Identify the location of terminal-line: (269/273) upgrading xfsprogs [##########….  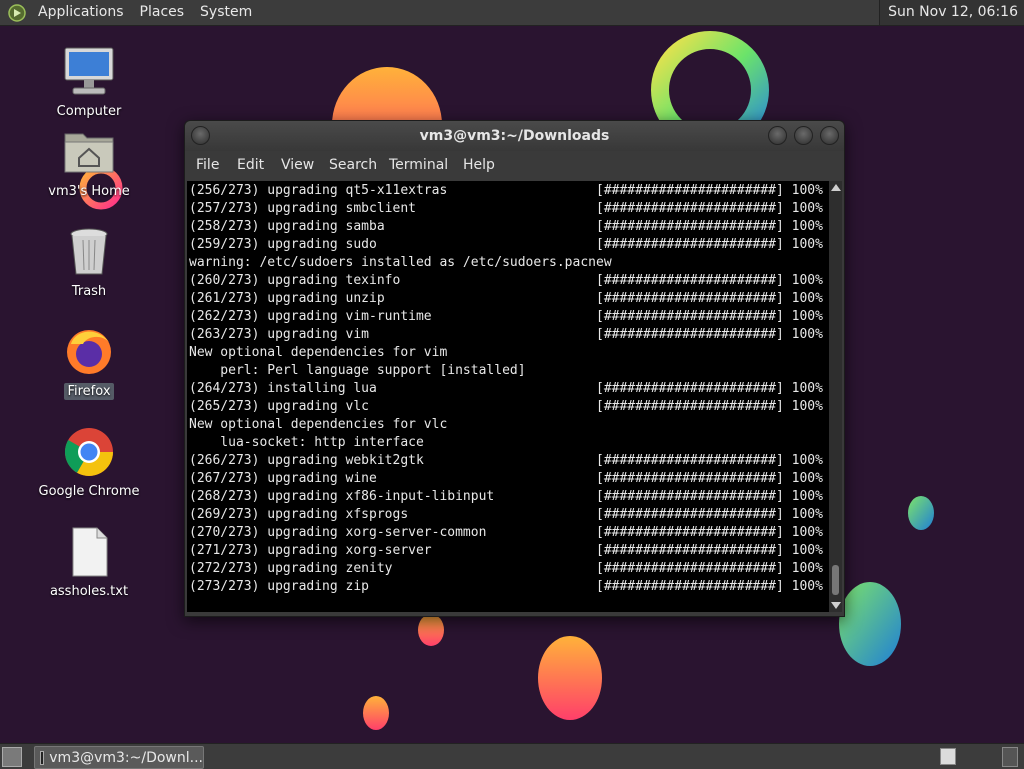
(506, 514).